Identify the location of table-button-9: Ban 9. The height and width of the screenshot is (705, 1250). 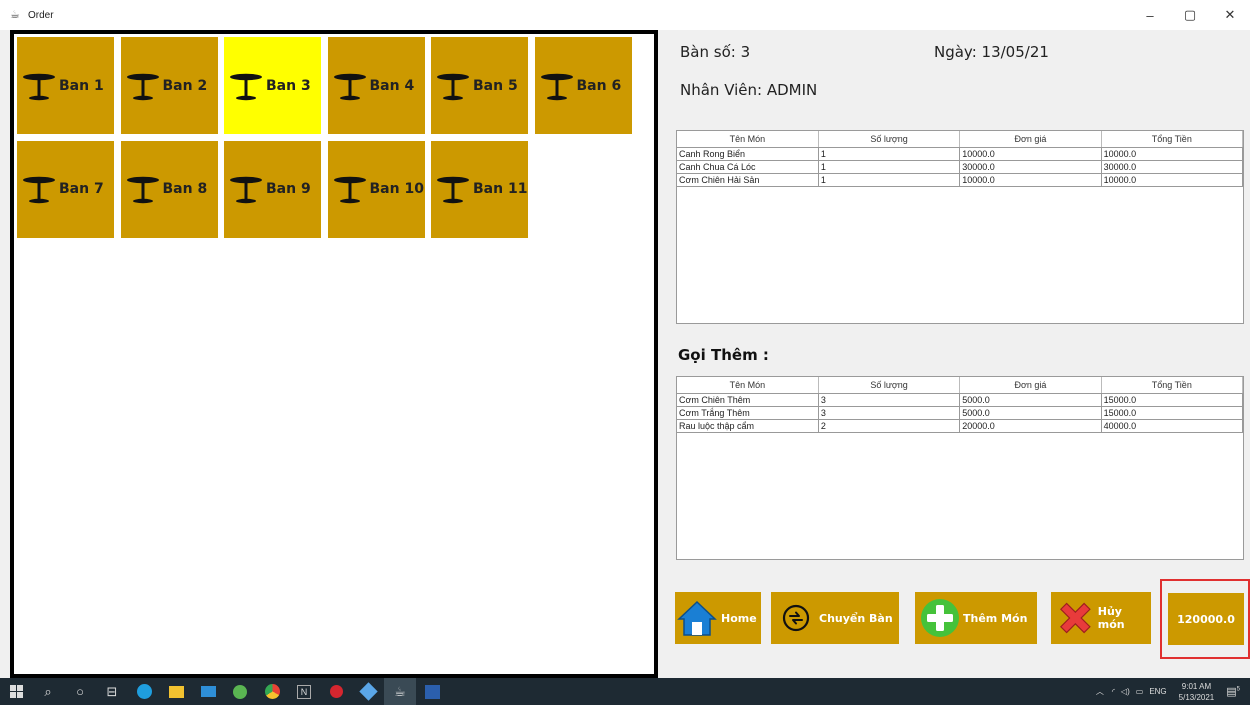
(272, 189).